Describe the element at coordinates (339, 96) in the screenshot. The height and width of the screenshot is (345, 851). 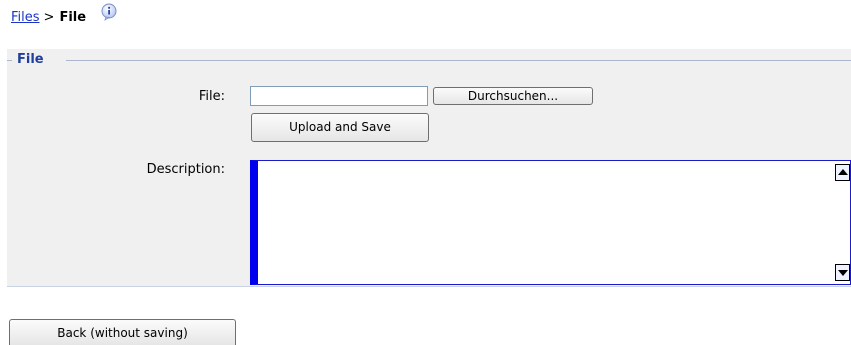
I see `file-path-input` at that location.